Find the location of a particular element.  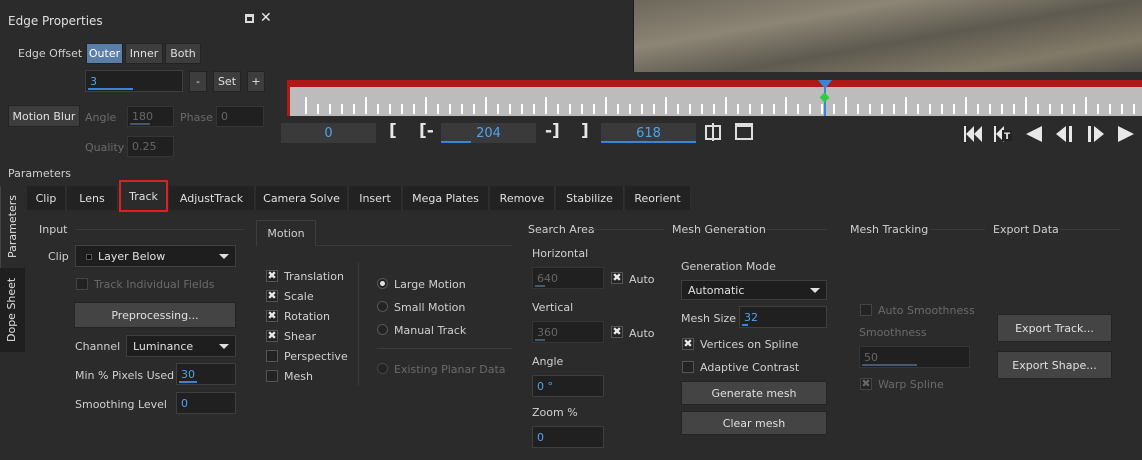

mesh-generation-header: Mesh Generation is located at coordinates (719, 229).